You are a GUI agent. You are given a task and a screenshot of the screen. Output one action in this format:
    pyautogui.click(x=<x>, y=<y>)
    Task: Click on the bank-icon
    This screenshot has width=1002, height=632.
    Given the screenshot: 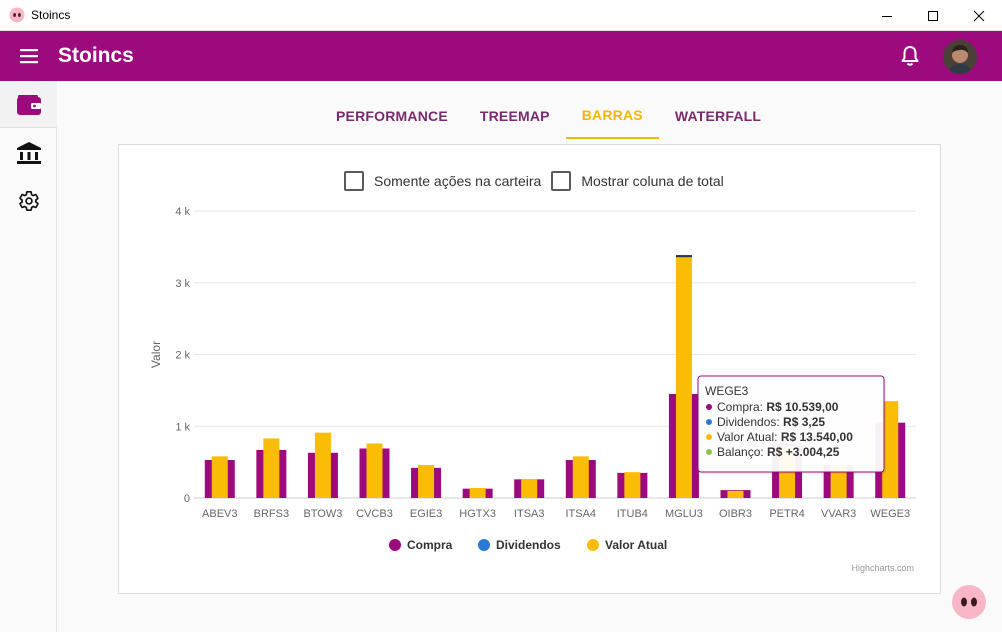 What is the action you would take?
    pyautogui.click(x=28, y=153)
    